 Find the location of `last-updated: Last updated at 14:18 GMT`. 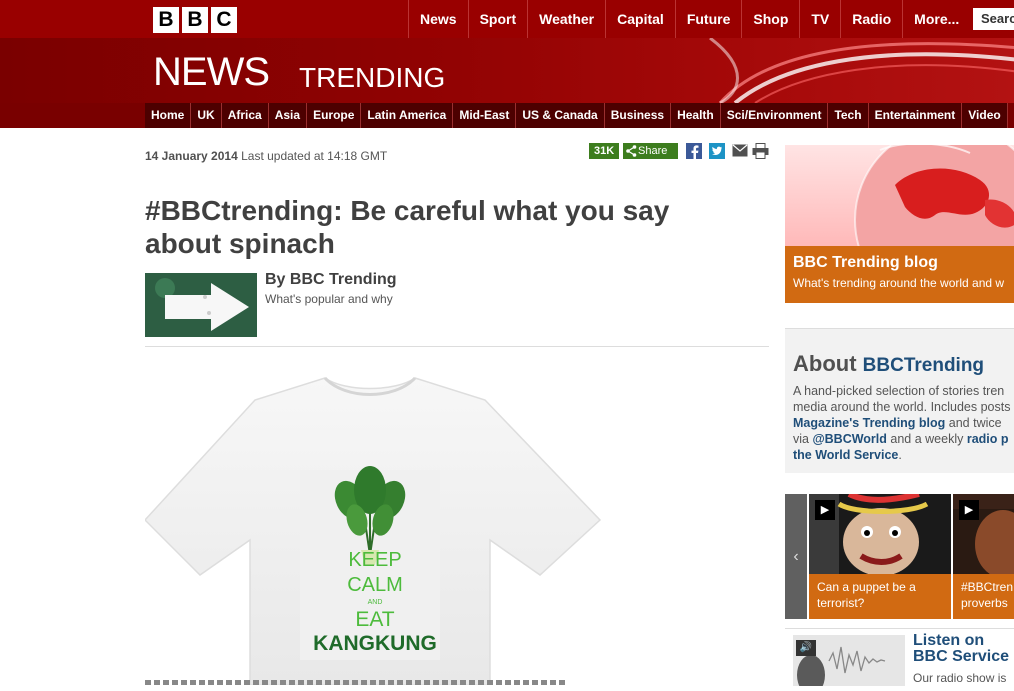

last-updated: Last updated at 14:18 GMT is located at coordinates (314, 156).